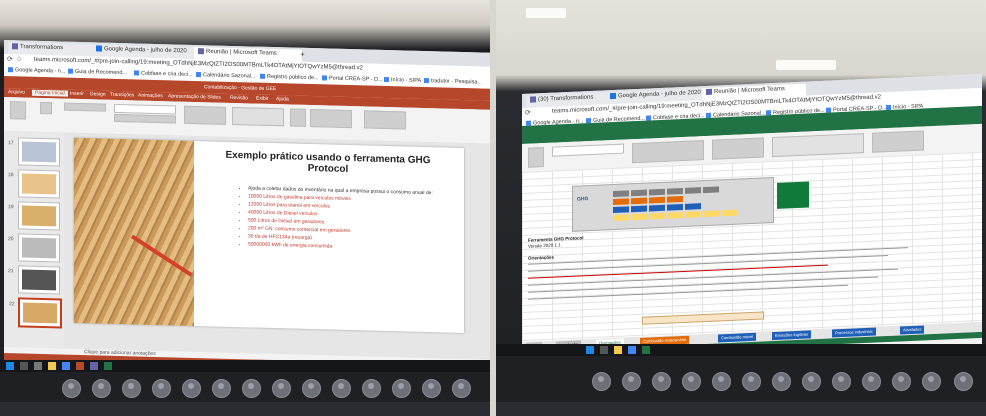  What do you see at coordinates (98, 94) in the screenshot?
I see `ribbon-tab: Design` at bounding box center [98, 94].